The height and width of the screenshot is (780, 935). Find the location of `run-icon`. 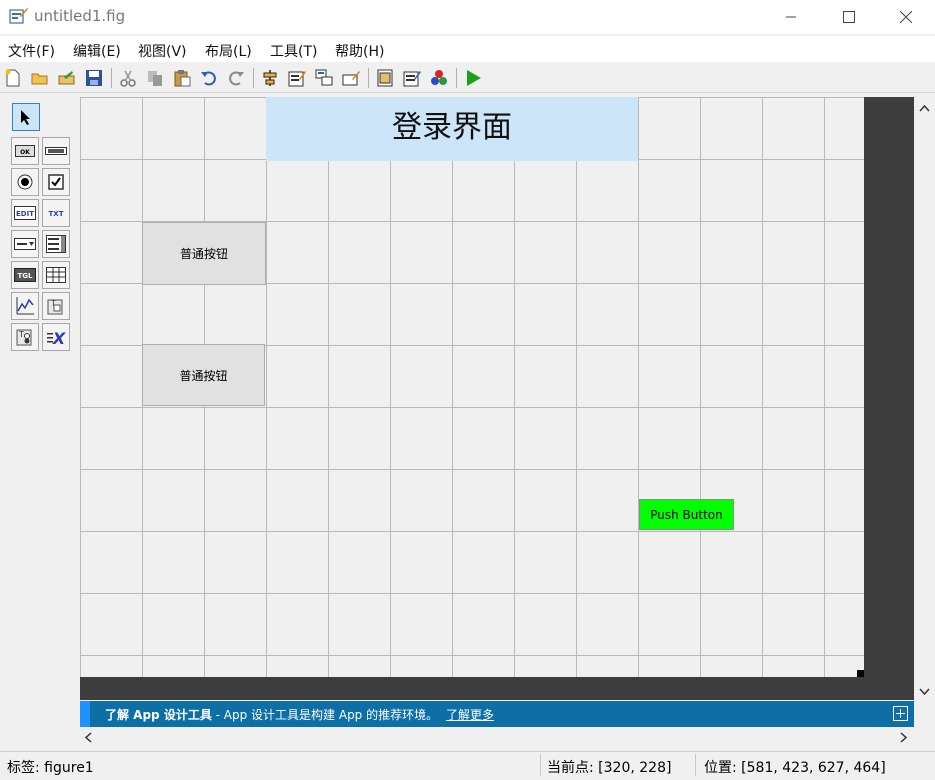

run-icon is located at coordinates (473, 78).